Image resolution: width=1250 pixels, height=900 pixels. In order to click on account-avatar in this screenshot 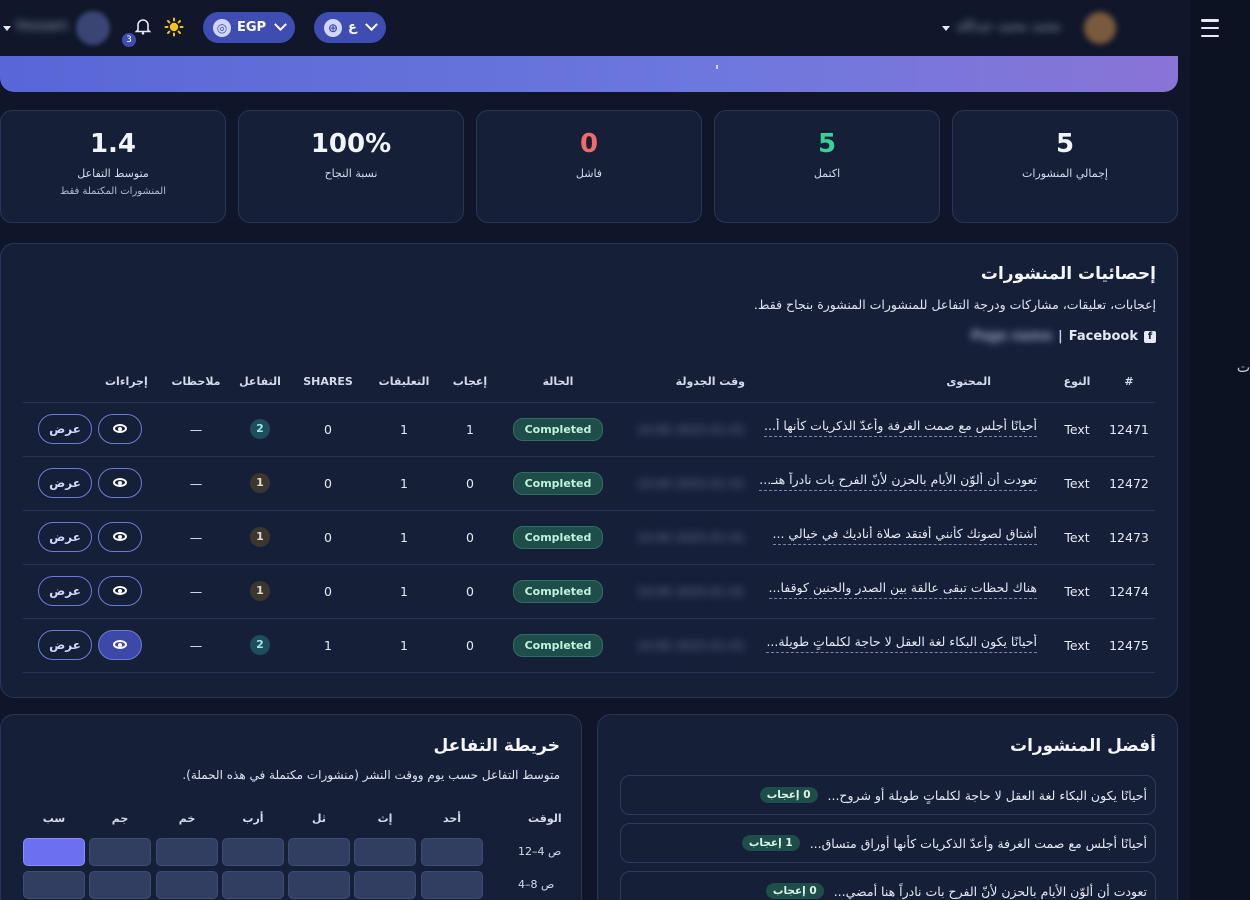, I will do `click(1100, 28)`.